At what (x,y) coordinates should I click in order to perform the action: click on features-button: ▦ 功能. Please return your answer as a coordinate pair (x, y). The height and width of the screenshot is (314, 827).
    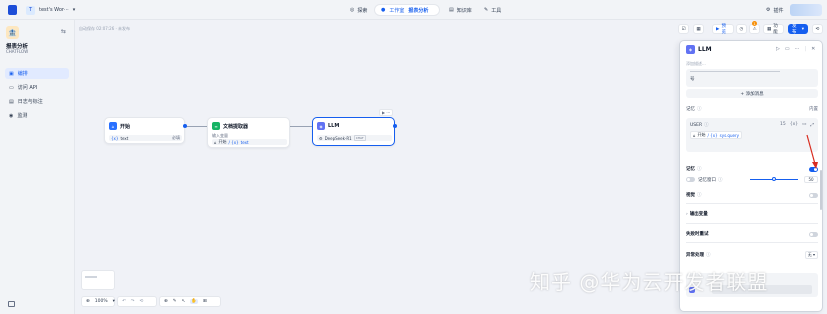
    Looking at the image, I should click on (773, 29).